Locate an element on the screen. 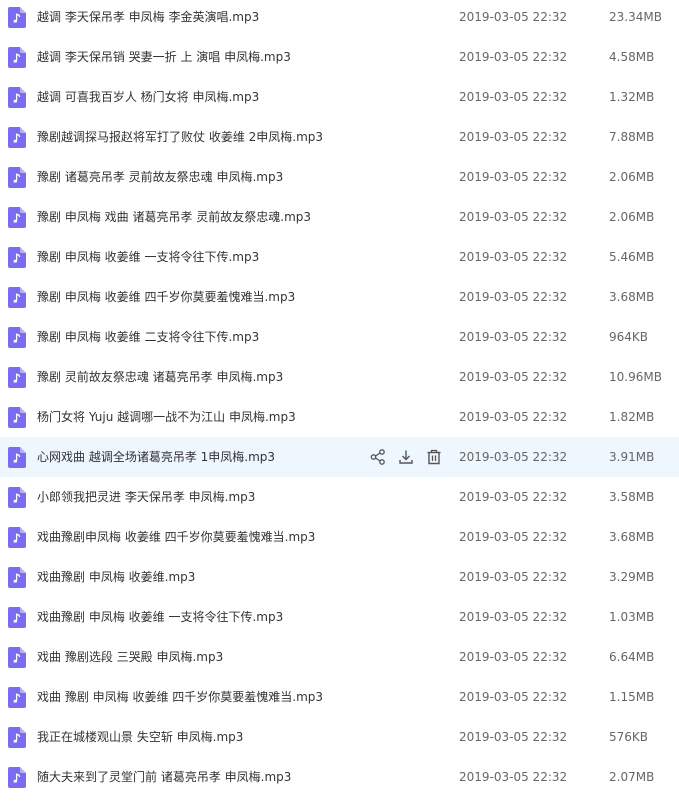 This screenshot has height=803, width=679. file-name: 越调 李天保吊销 哭妻一折 上 演唱 申凤梅.mp3 is located at coordinates (164, 57).